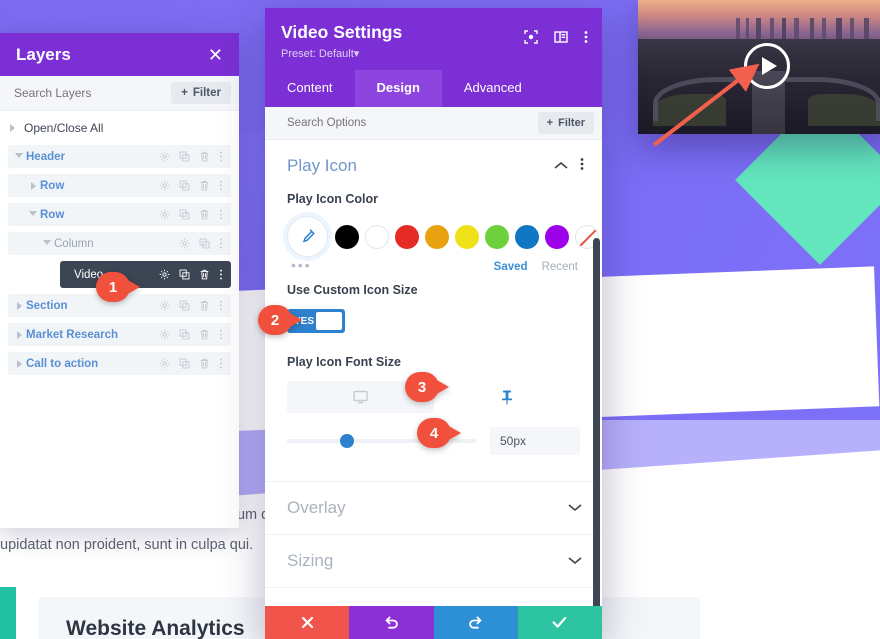 The image size is (880, 639). Describe the element at coordinates (497, 236) in the screenshot. I see `color-swatch-green` at that location.